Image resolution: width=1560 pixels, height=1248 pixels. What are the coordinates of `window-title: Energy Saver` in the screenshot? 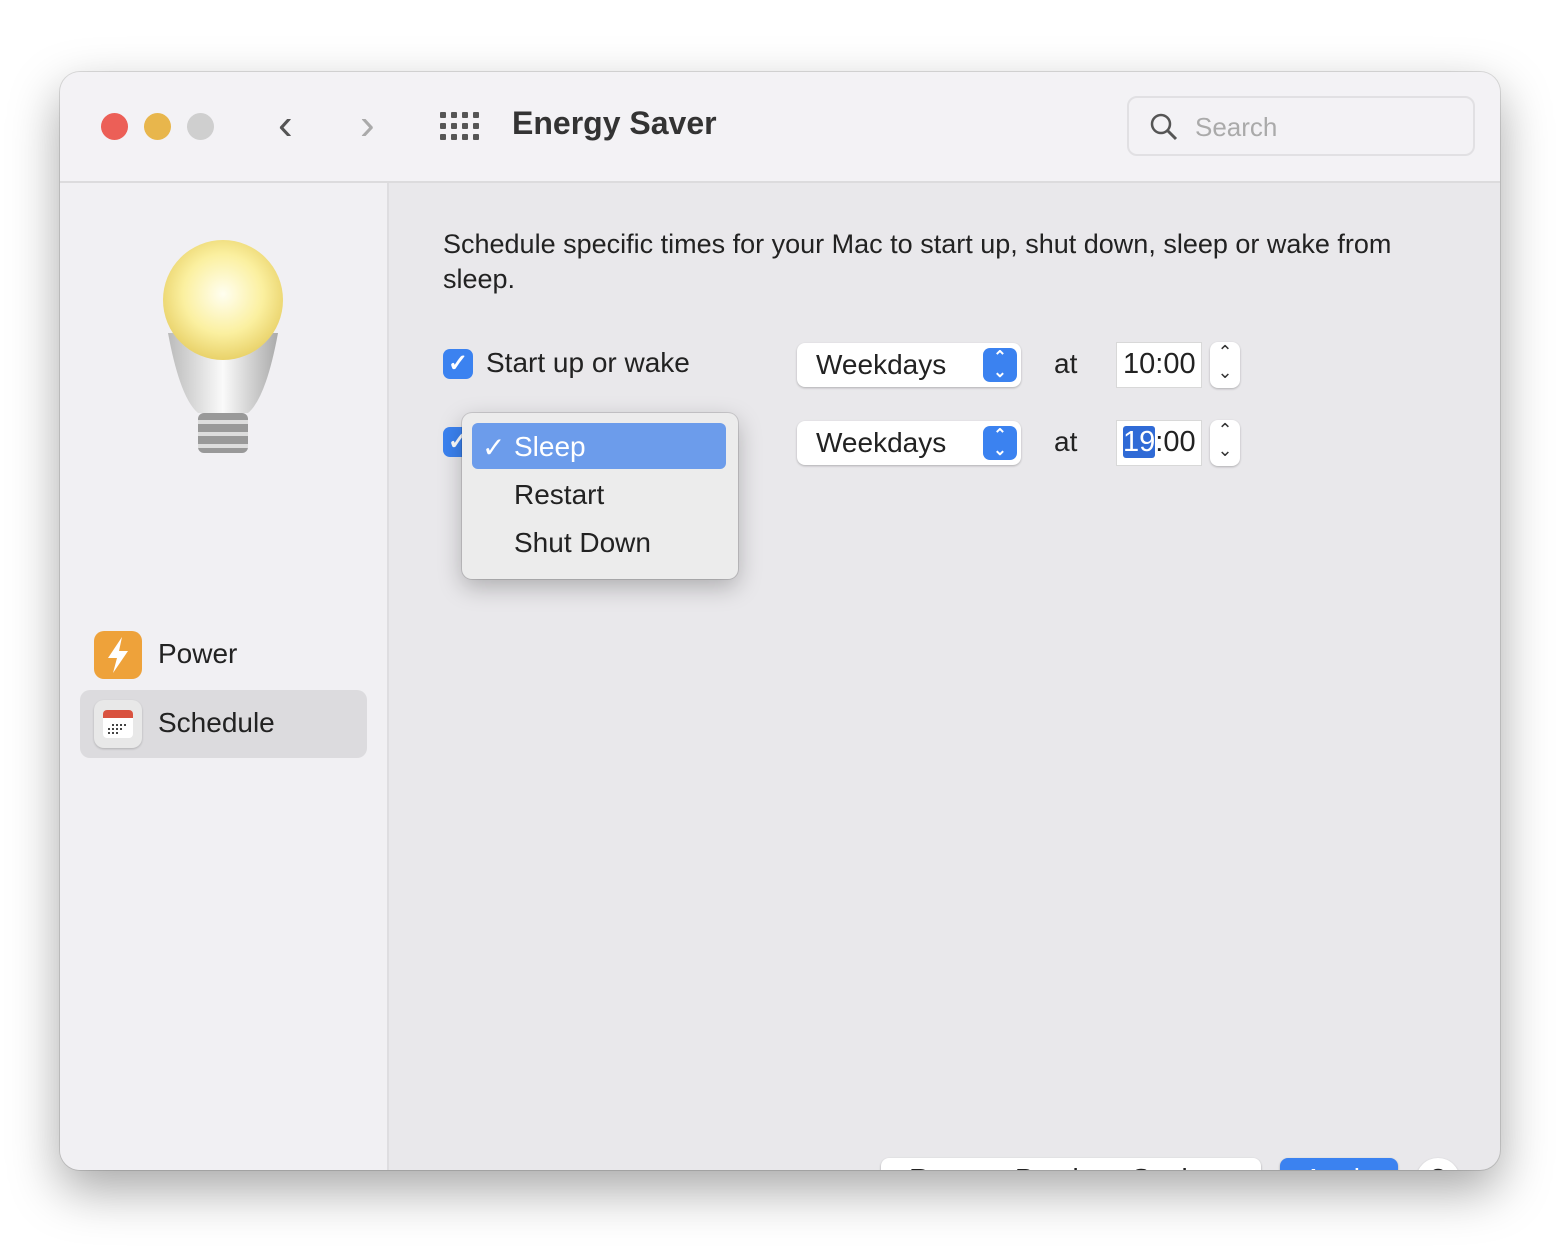 It's located at (614, 123).